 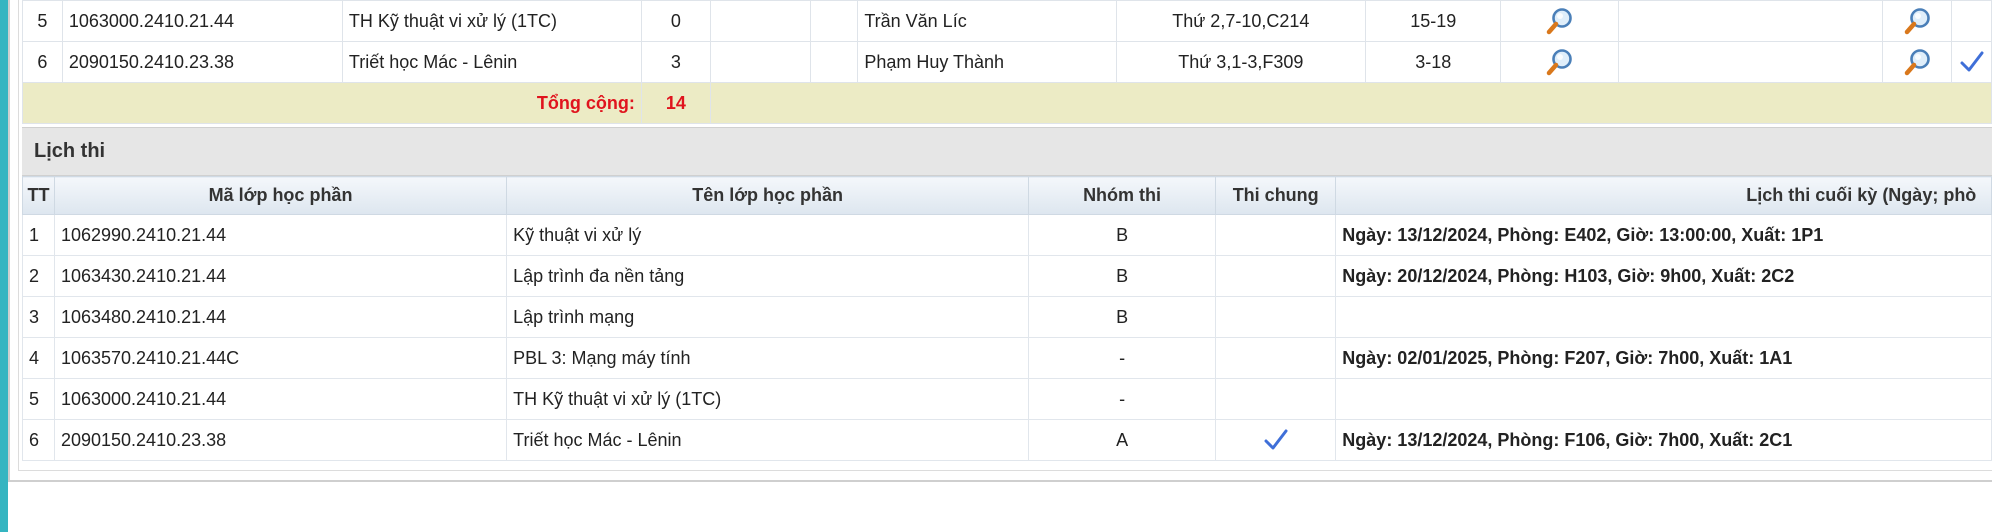 I want to click on row-tt: 2, so click(x=38, y=276).